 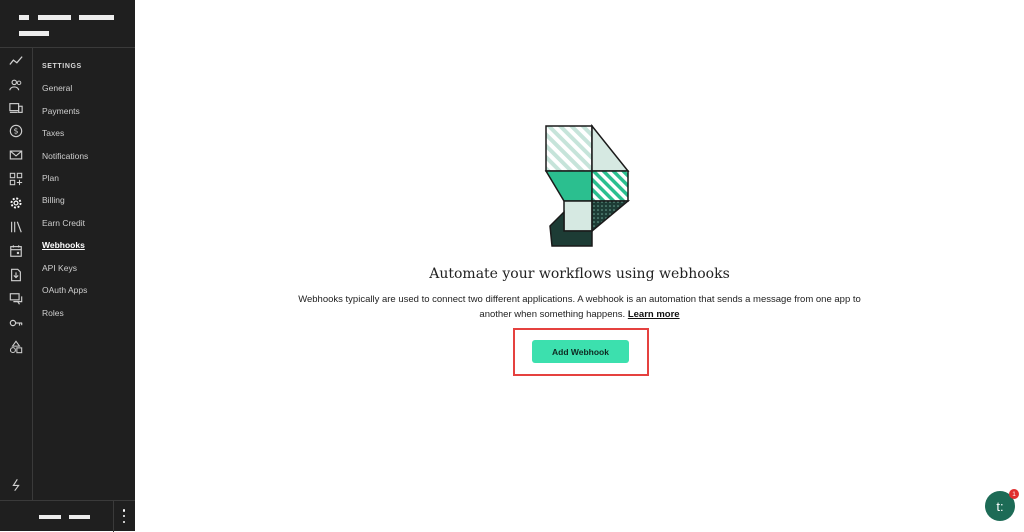 I want to click on icon-rail: $, so click(x=16, y=274).